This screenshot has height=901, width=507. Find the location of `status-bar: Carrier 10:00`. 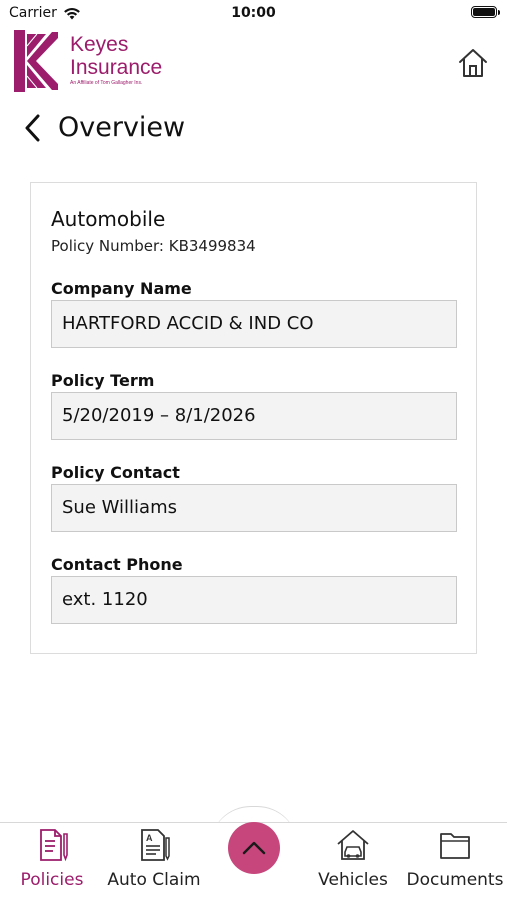

status-bar: Carrier 10:00 is located at coordinates (253, 14).